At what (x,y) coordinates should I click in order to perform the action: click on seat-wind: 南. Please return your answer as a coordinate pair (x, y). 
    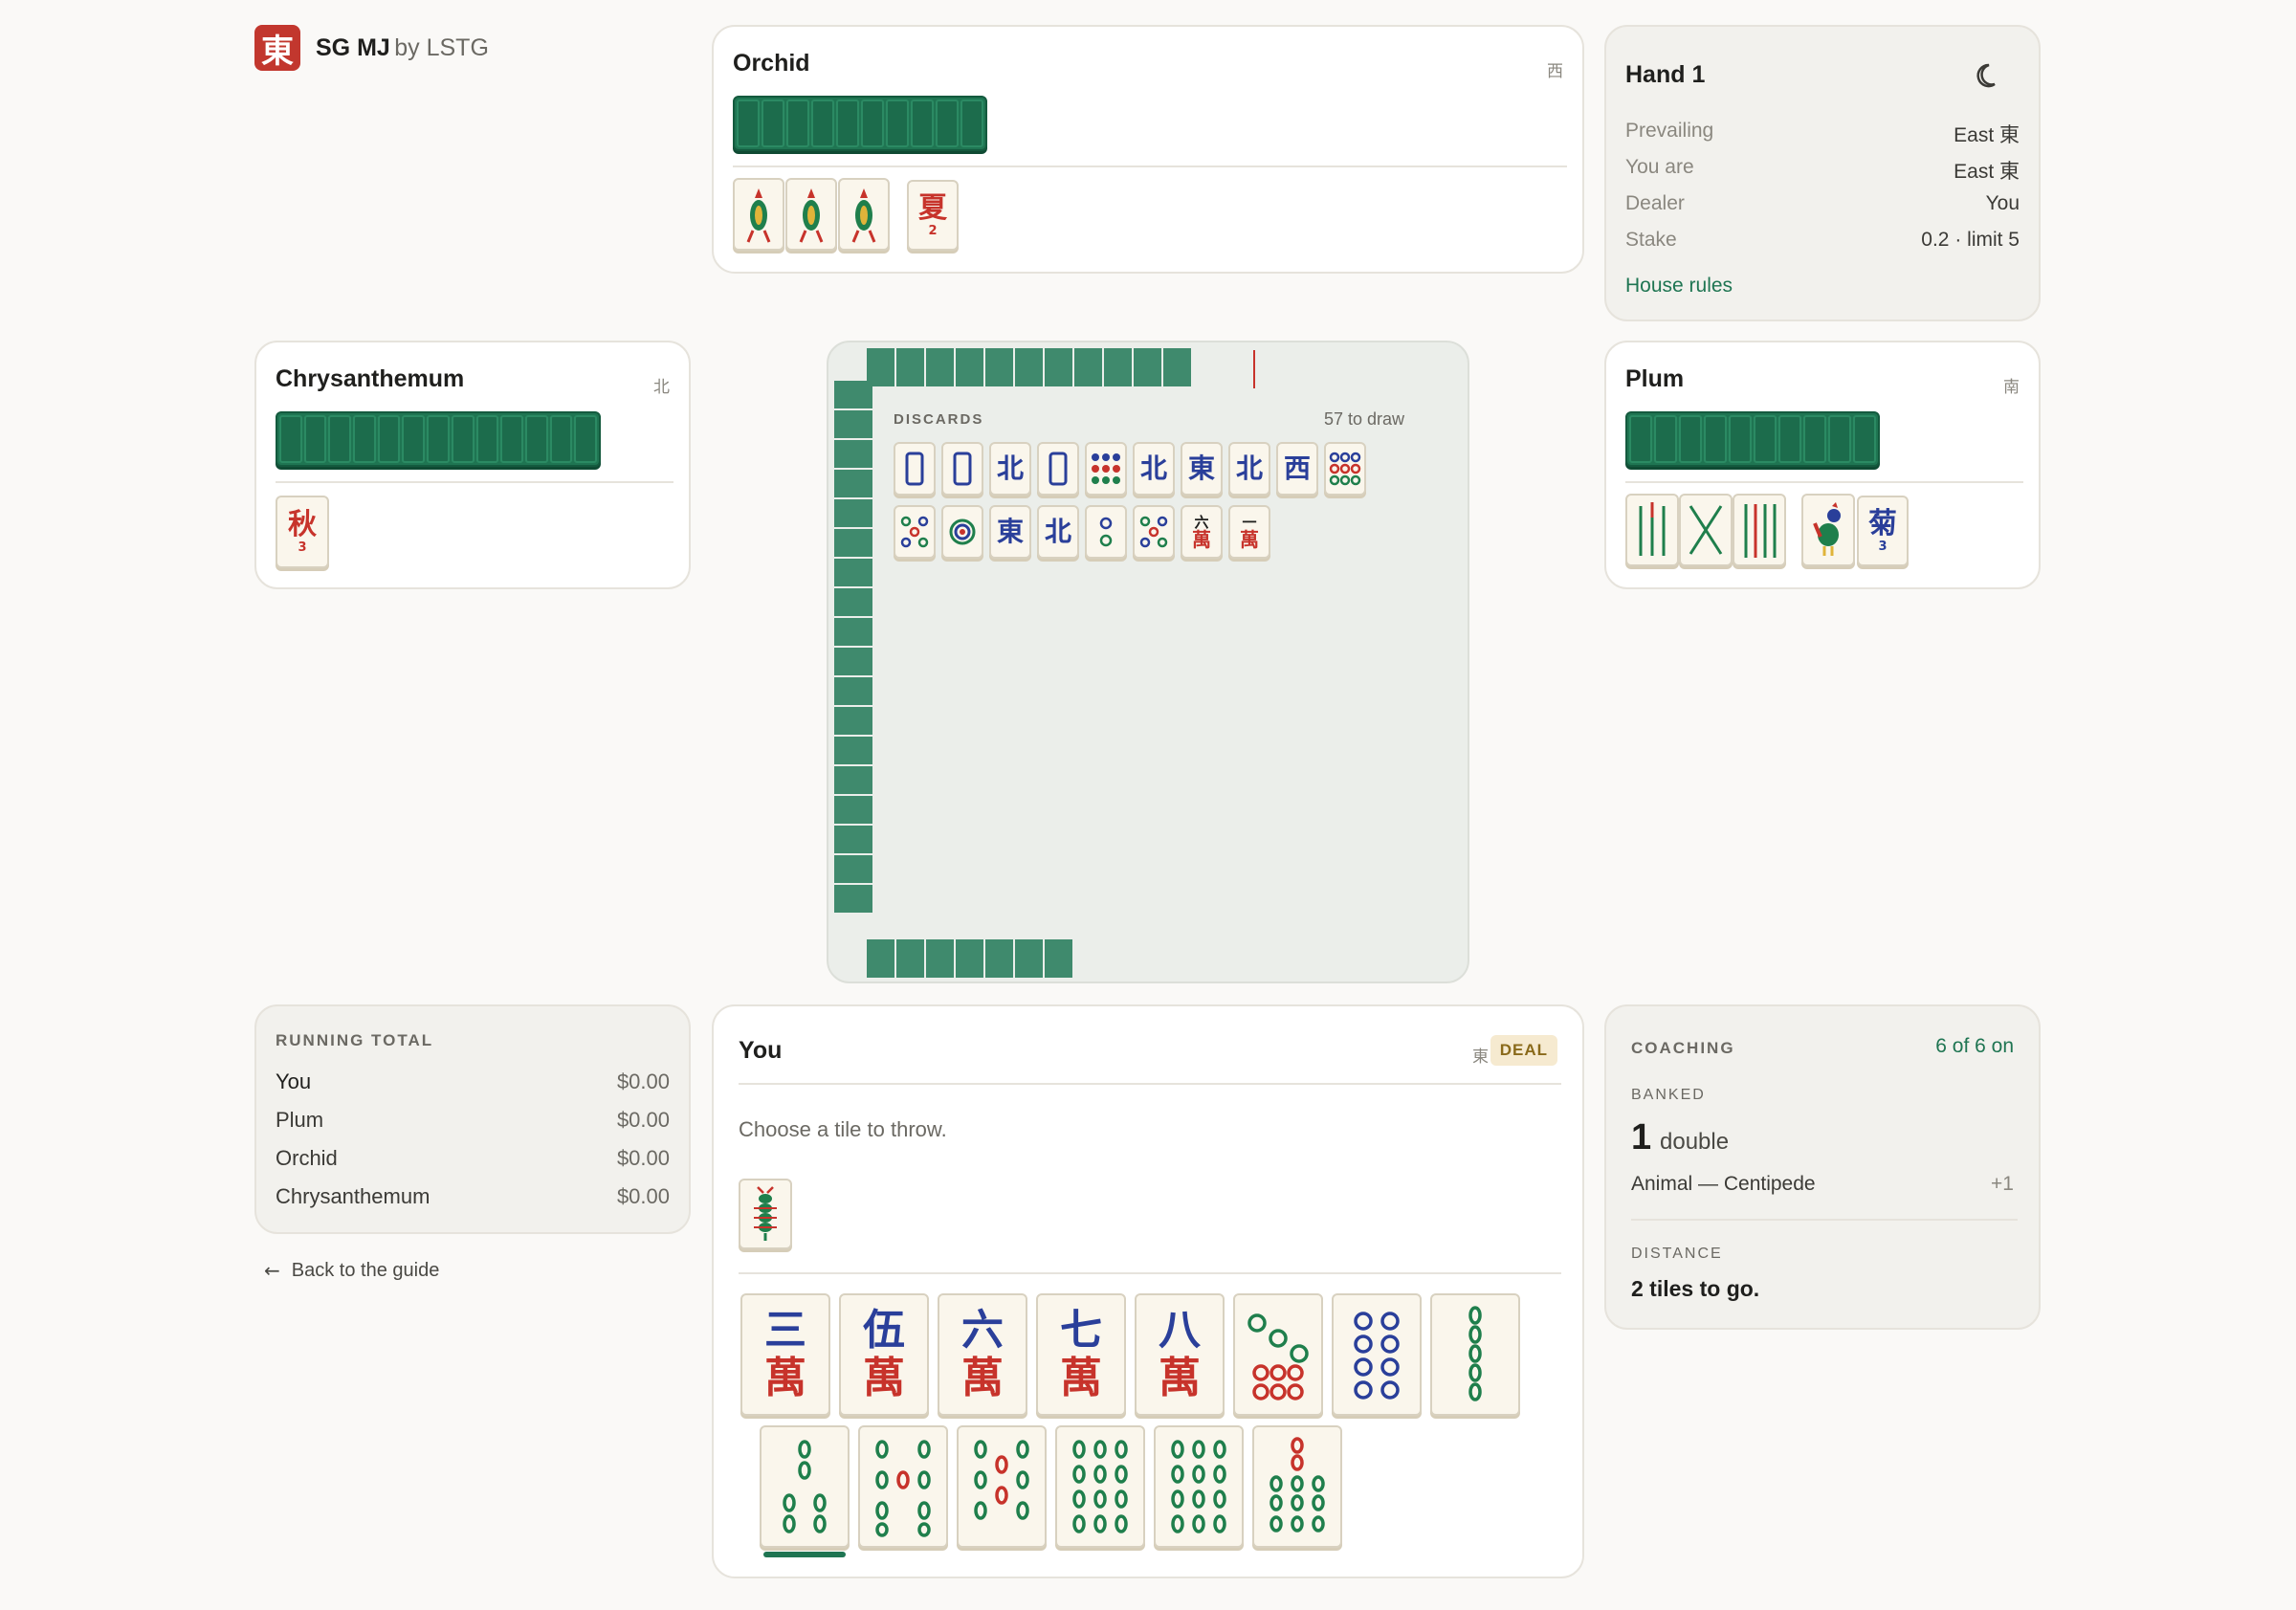
    Looking at the image, I should click on (2011, 387).